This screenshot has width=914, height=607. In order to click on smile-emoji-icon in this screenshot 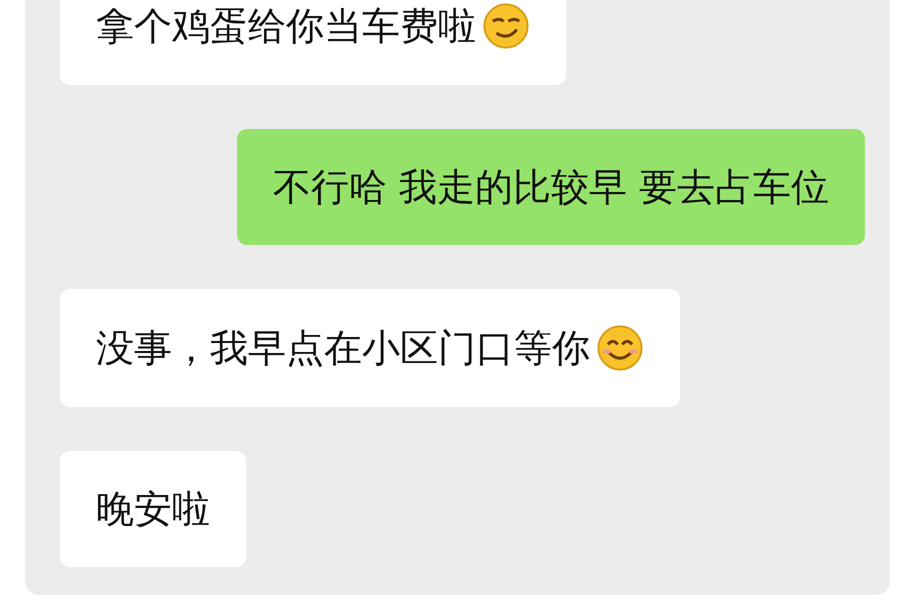, I will do `click(620, 348)`.